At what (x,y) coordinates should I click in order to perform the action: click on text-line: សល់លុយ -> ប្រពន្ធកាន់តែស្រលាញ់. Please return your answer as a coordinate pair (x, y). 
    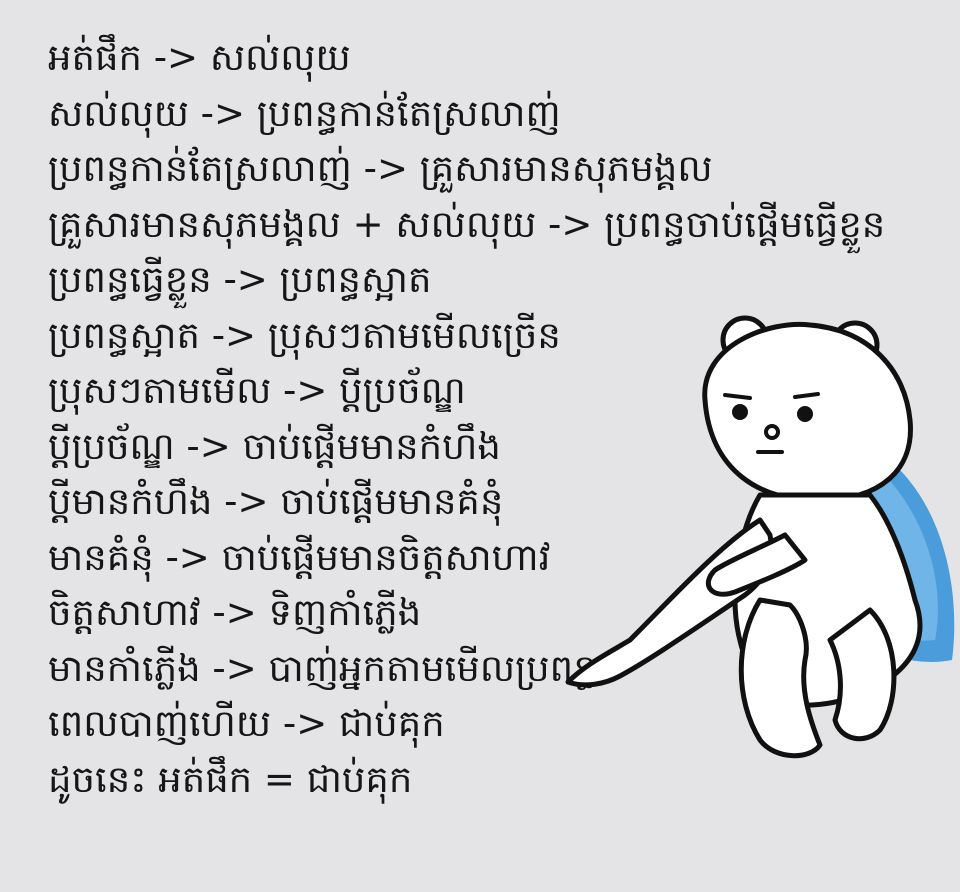
    Looking at the image, I should click on (304, 113).